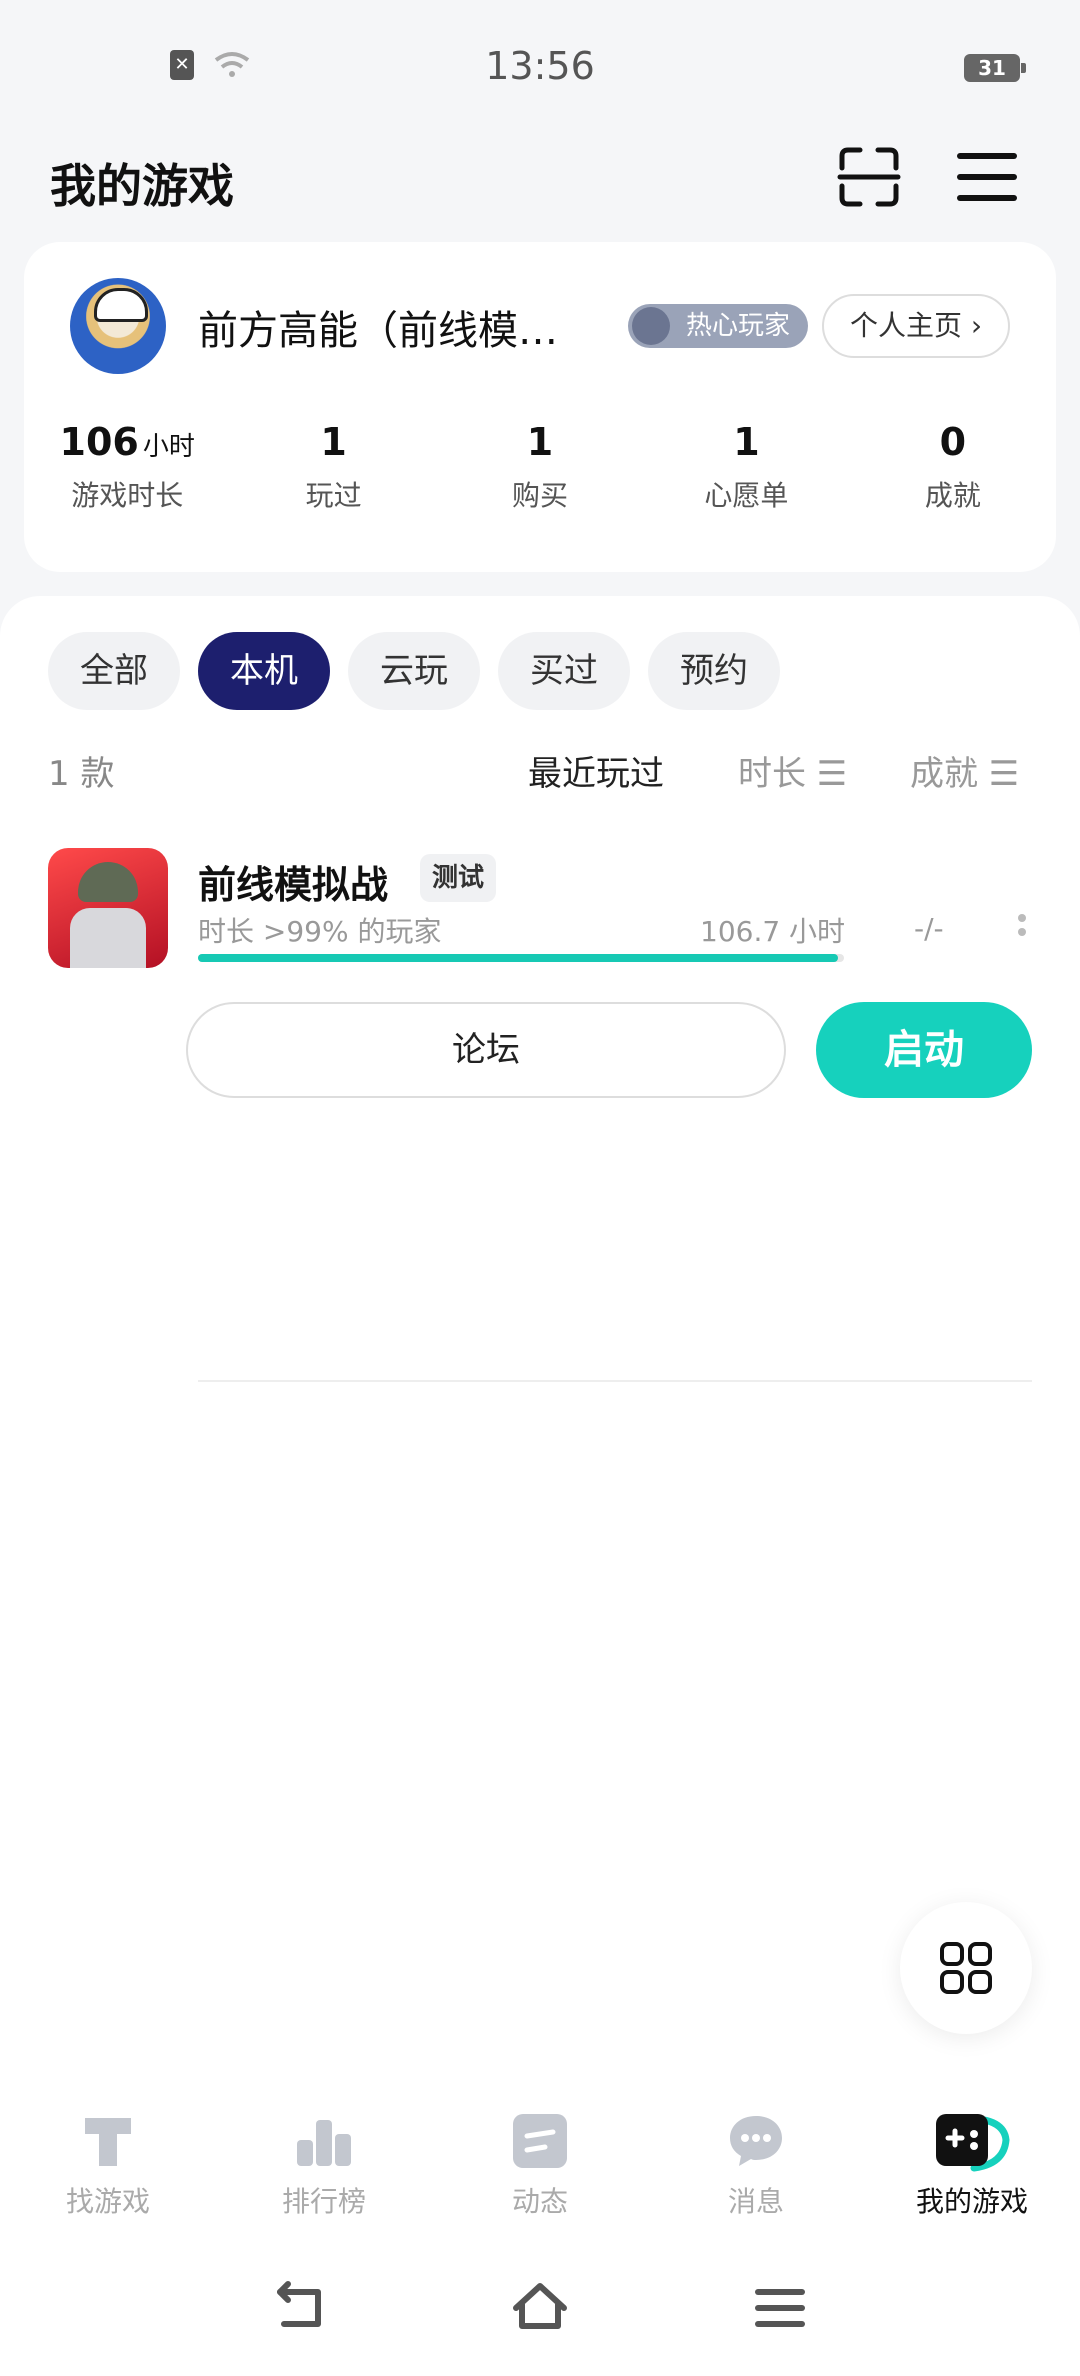 Image resolution: width=1080 pixels, height=2376 pixels. I want to click on ranking-icon, so click(324, 2143).